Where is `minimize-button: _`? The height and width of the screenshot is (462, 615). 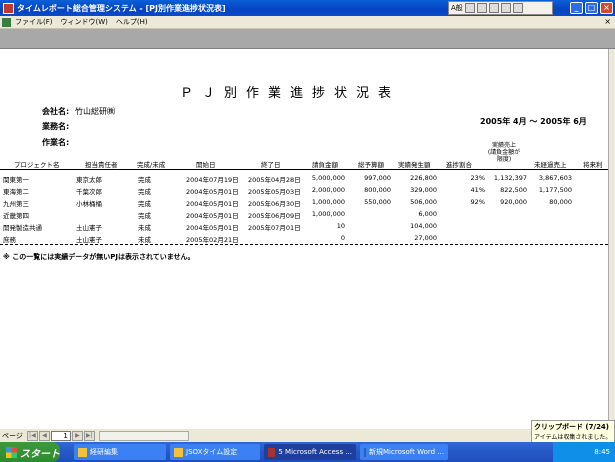 minimize-button: _ is located at coordinates (576, 8).